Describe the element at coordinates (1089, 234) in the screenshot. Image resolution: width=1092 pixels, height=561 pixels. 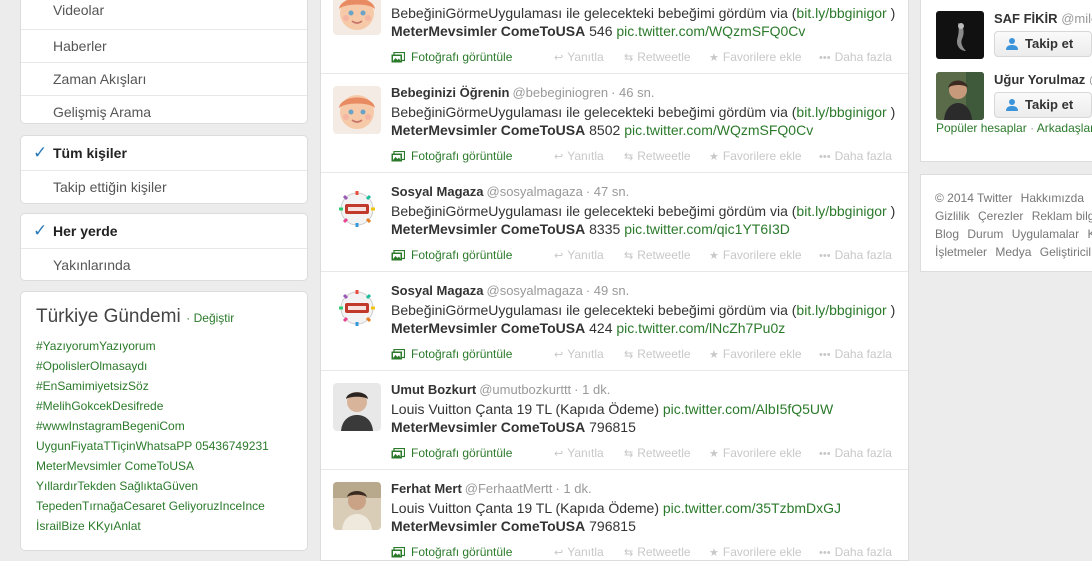
I see `footer-link: K` at that location.